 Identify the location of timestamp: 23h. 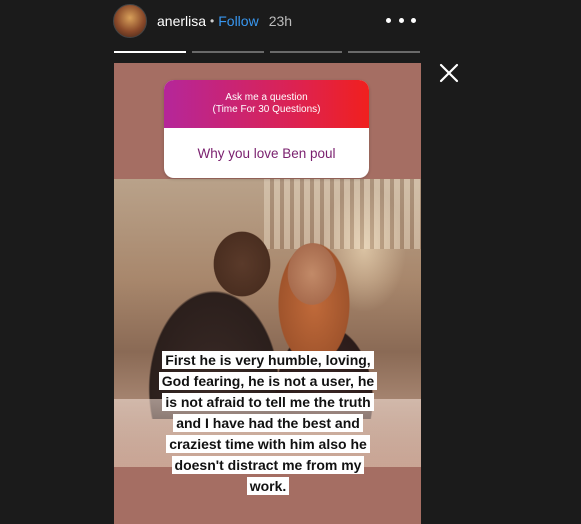
(280, 21).